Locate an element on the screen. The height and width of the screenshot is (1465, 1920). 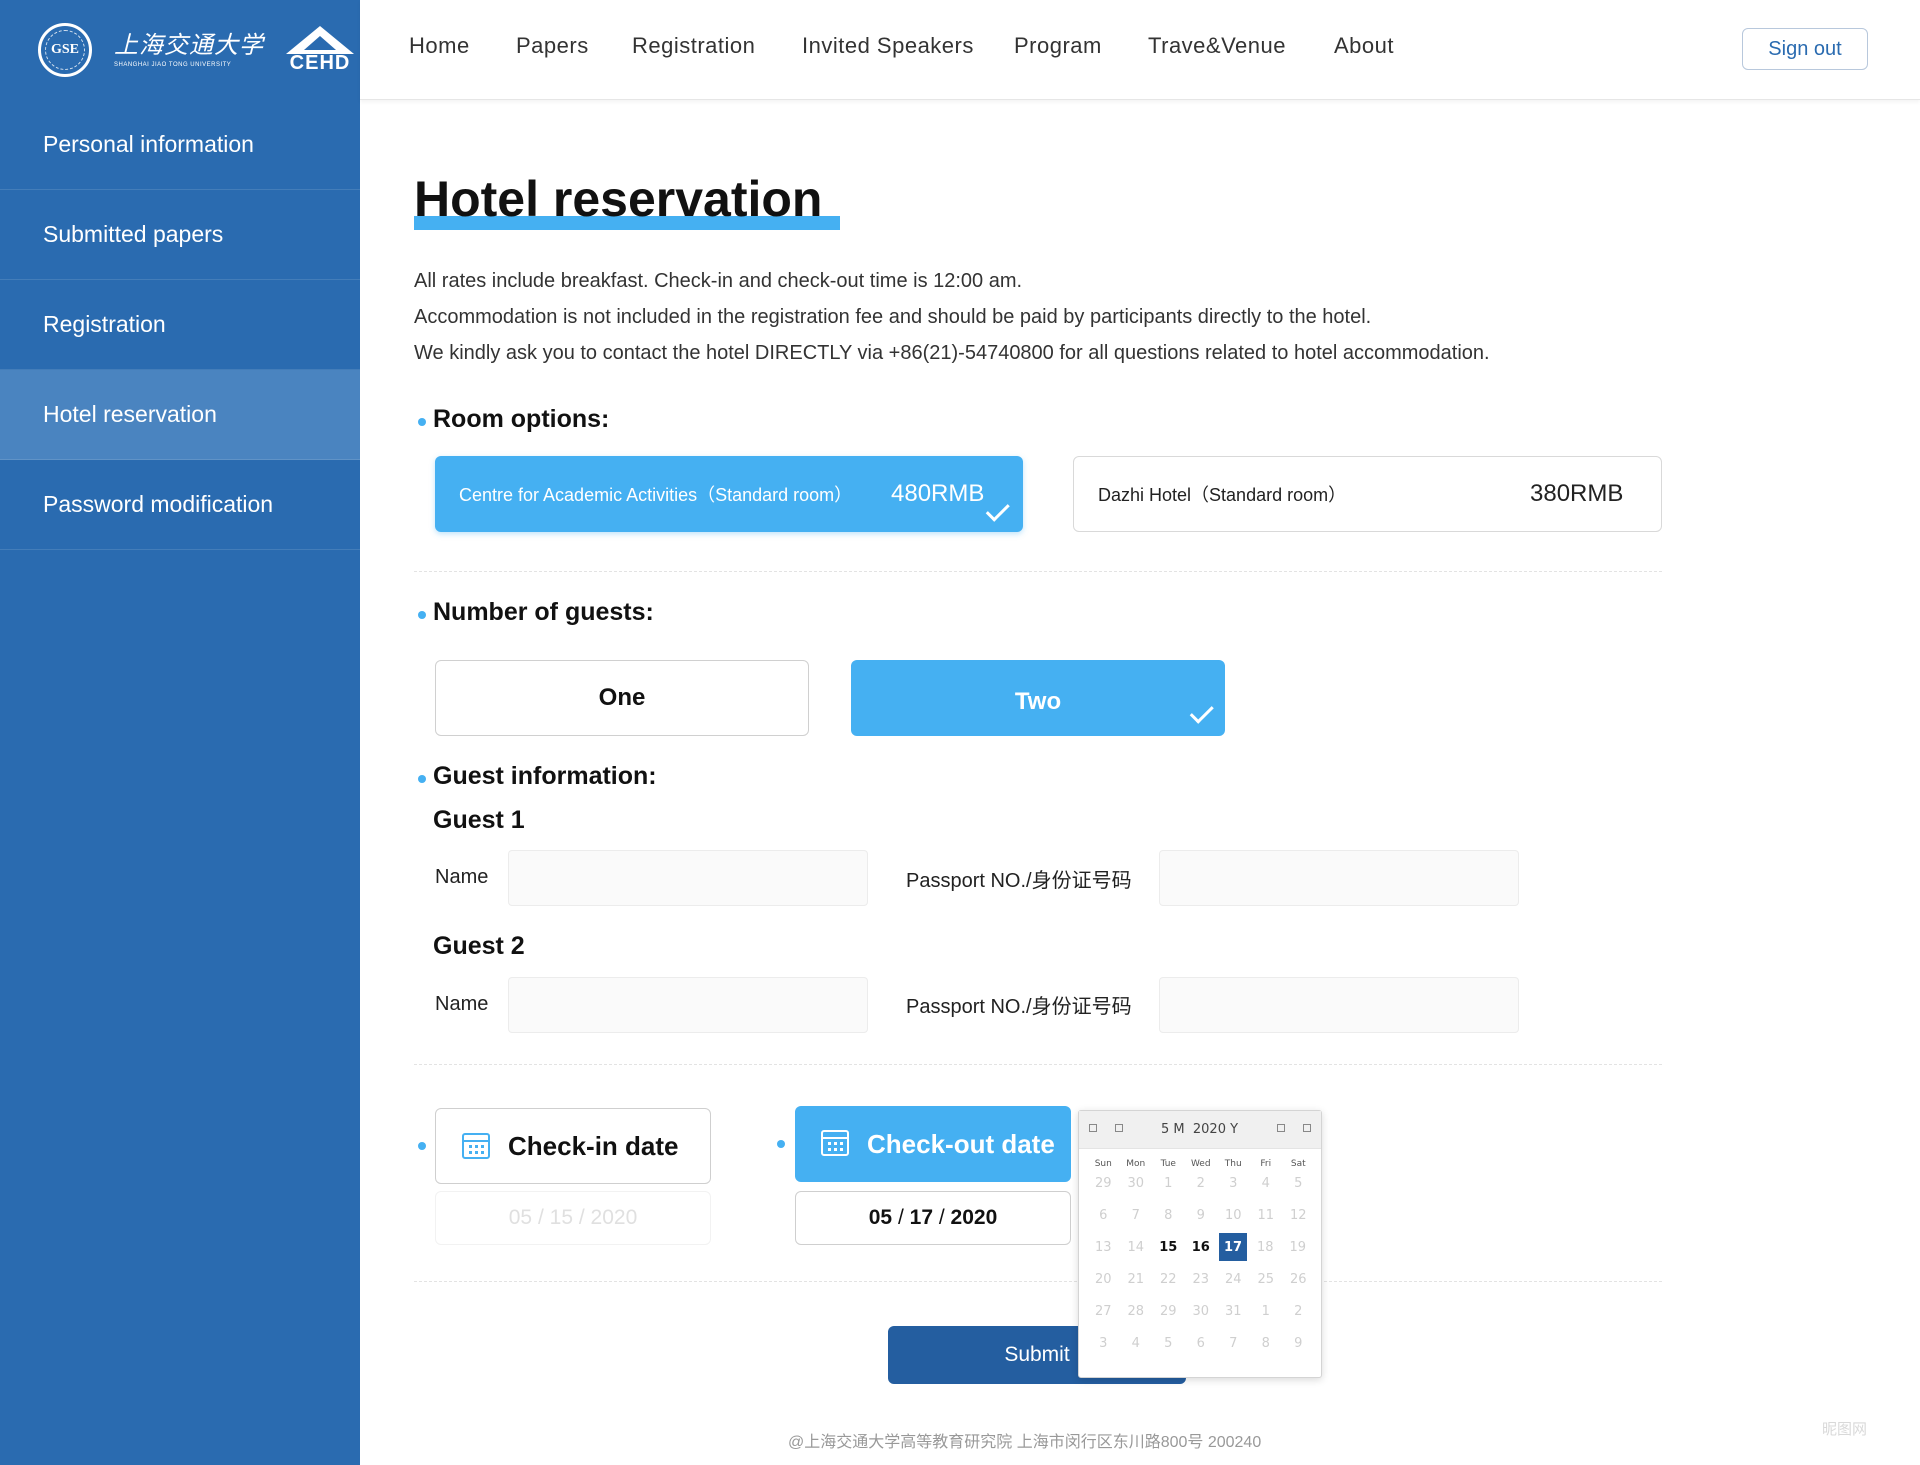
footer: @上海交通大学高等教育研究院 上海市闵行区东川路800号 200240 is located at coordinates (1025, 1442).